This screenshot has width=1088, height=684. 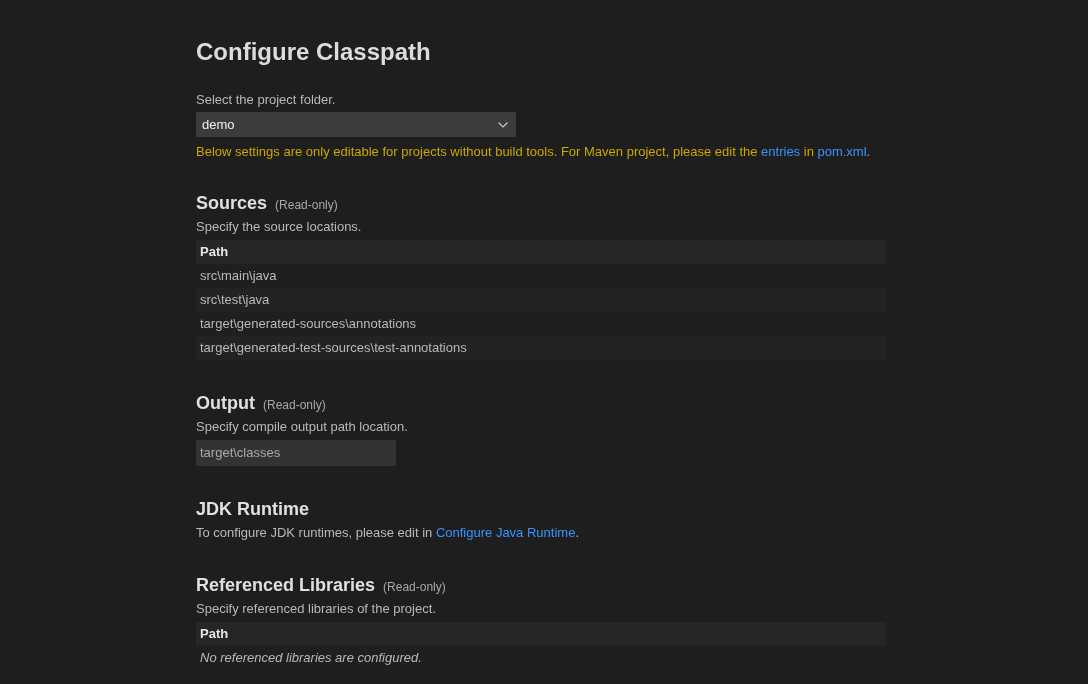 What do you see at coordinates (266, 100) in the screenshot?
I see `field-label: Select the project folder.` at bounding box center [266, 100].